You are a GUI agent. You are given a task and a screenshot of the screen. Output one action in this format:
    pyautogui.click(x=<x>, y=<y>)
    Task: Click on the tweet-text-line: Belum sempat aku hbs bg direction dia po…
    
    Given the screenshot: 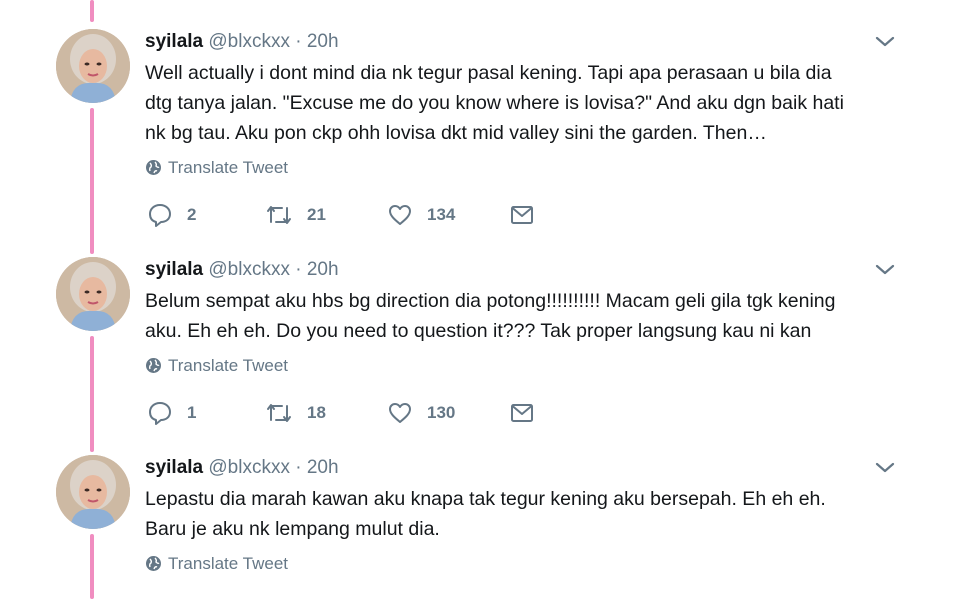 What is the action you would take?
    pyautogui.click(x=490, y=301)
    